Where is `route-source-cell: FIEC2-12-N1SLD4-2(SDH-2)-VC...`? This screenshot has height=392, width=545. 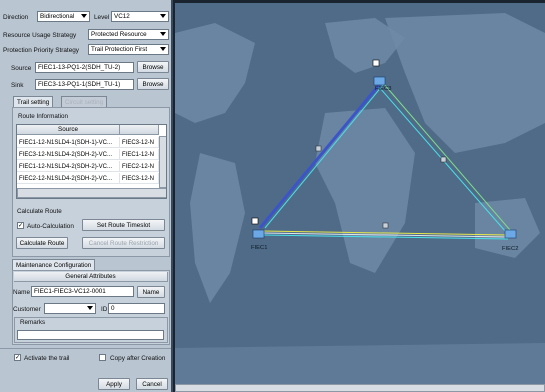
route-source-cell: FIEC2-12-N1SLD4-2(SDH-2)-VC... is located at coordinates (68, 178).